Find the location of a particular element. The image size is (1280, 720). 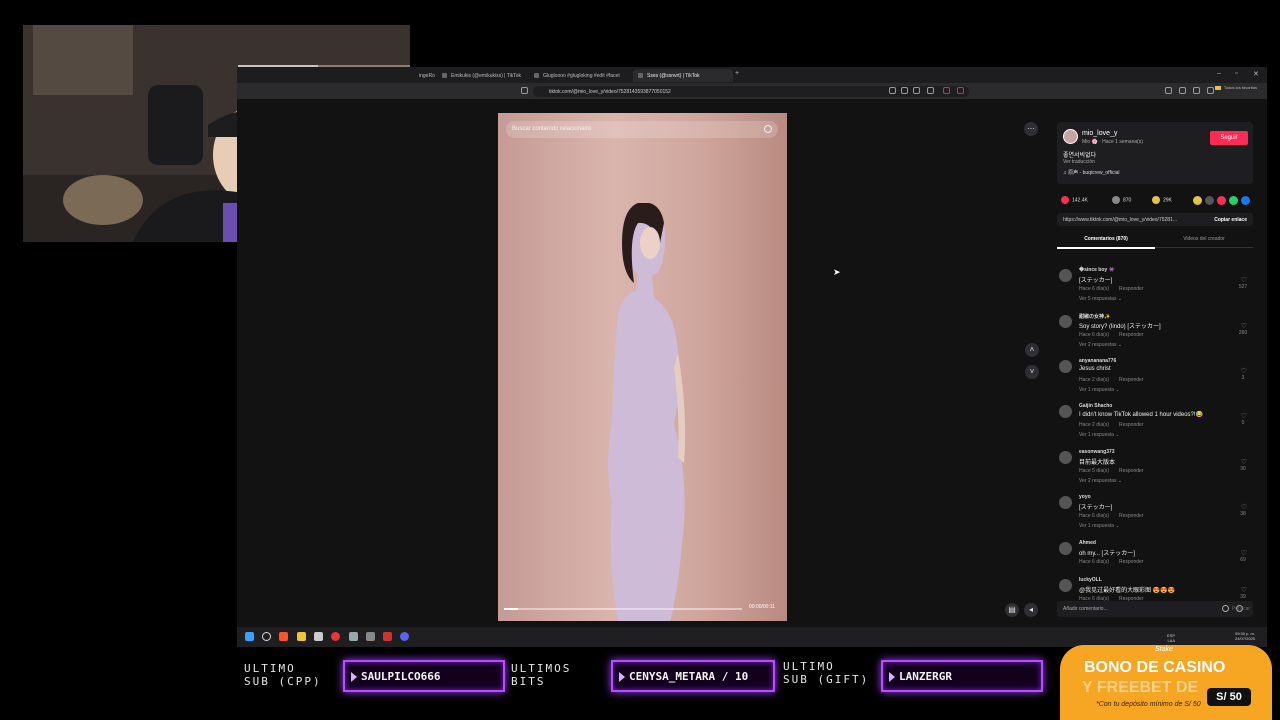

comment-author: Gaijin Shacho is located at coordinates (1095, 406).